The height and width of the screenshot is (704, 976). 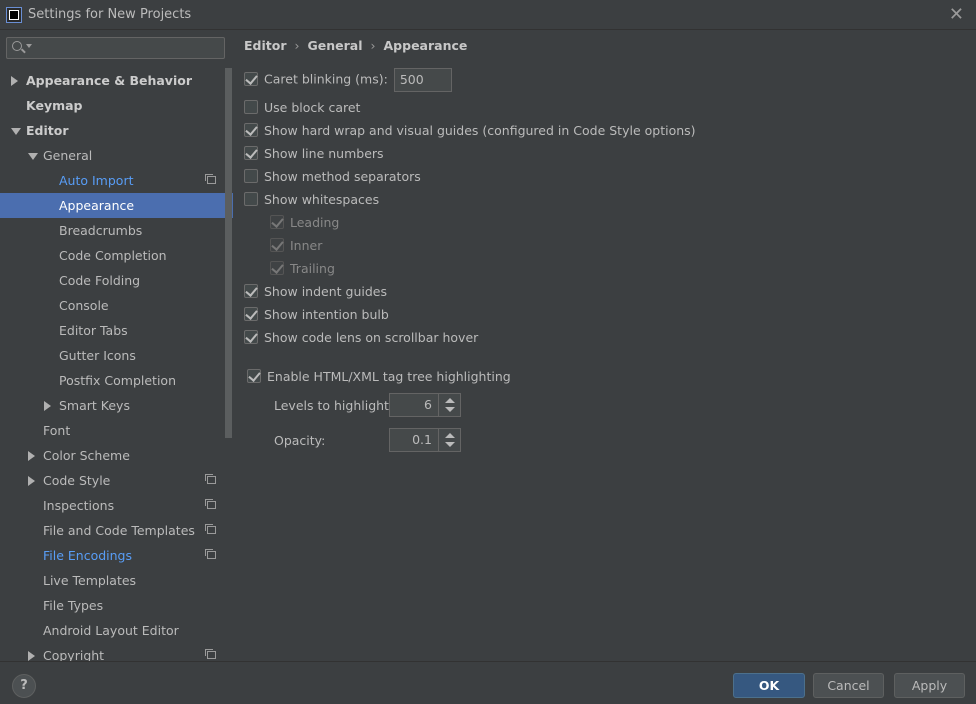 I want to click on caret-blinking-checkbox, so click(x=251, y=78).